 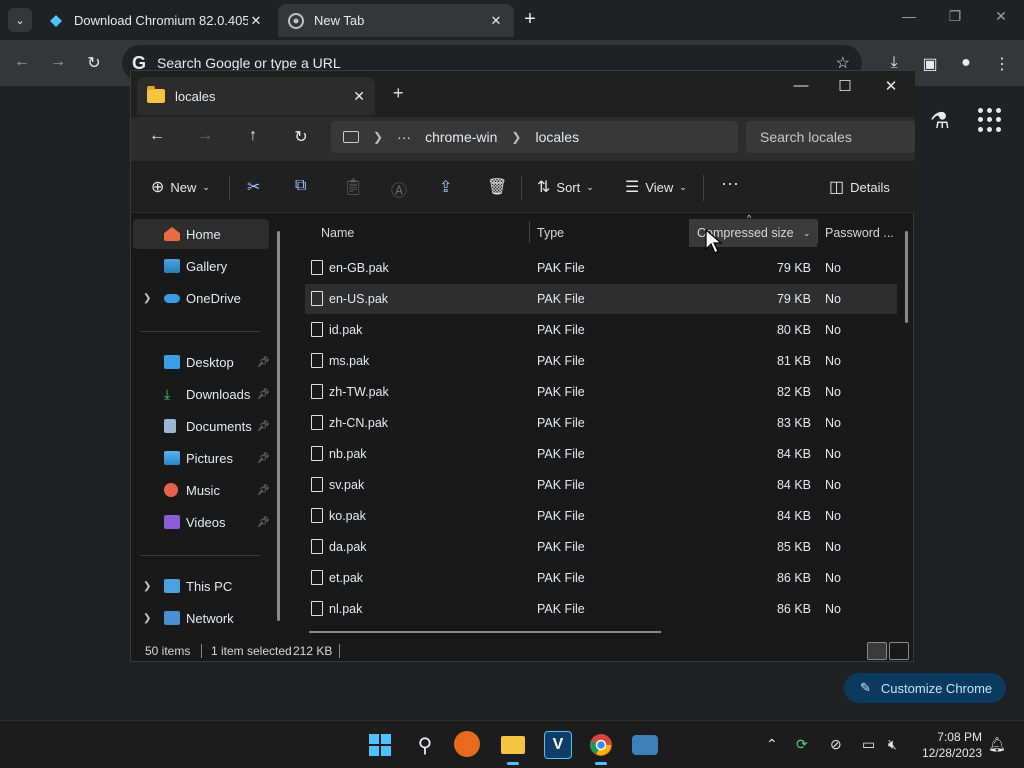 I want to click on column-header-type: Type, so click(x=609, y=233).